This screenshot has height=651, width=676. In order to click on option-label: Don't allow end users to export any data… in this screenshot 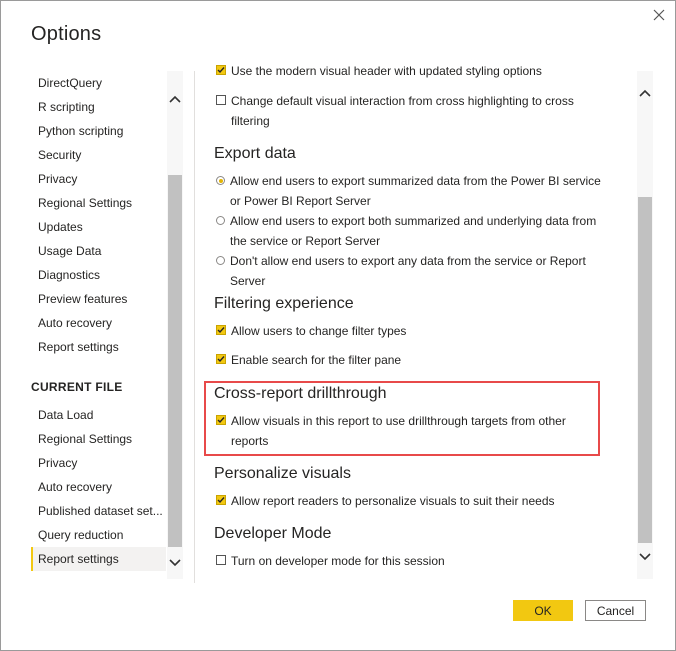, I will do `click(408, 271)`.